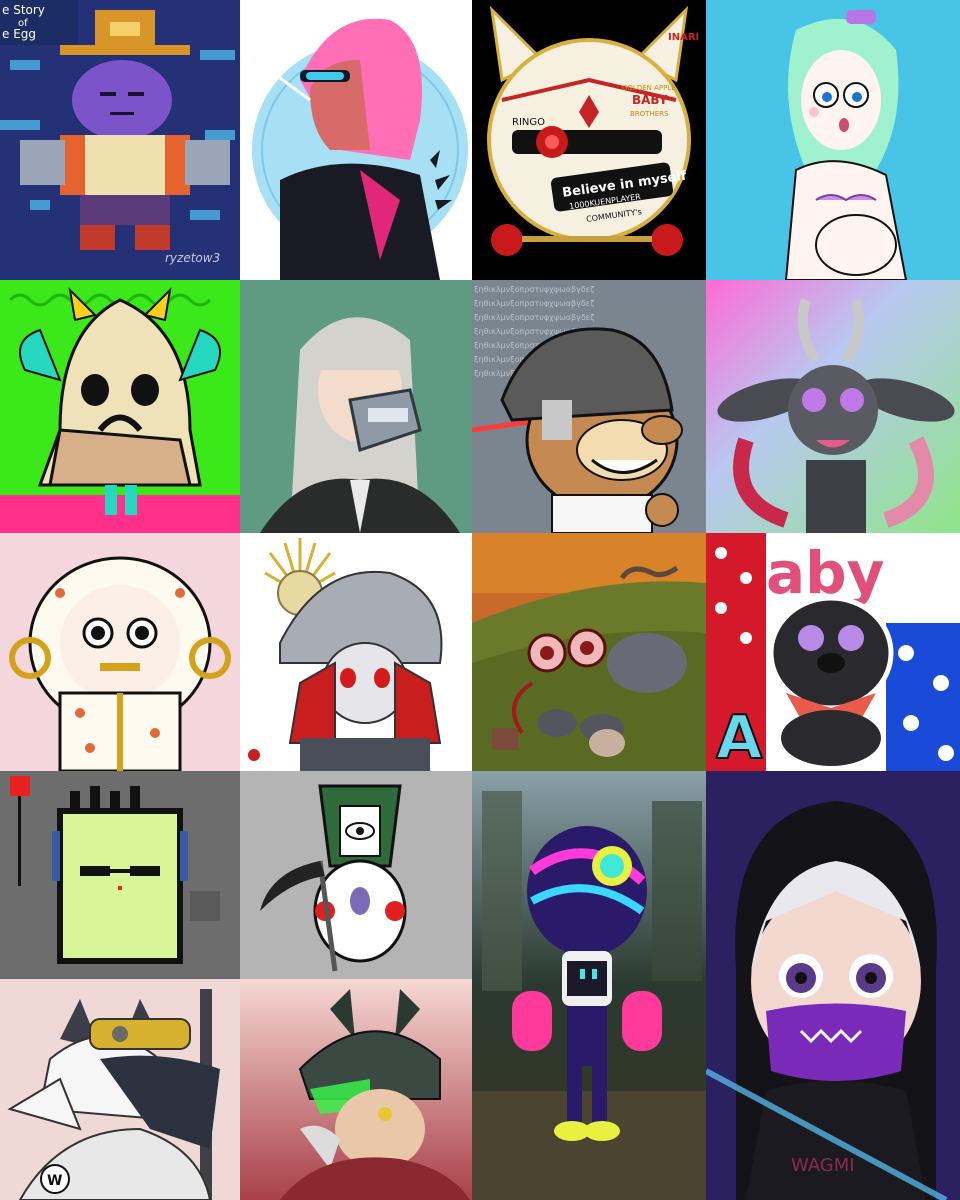  I want to click on tile-3-baby-text: BABY, so click(650, 100).